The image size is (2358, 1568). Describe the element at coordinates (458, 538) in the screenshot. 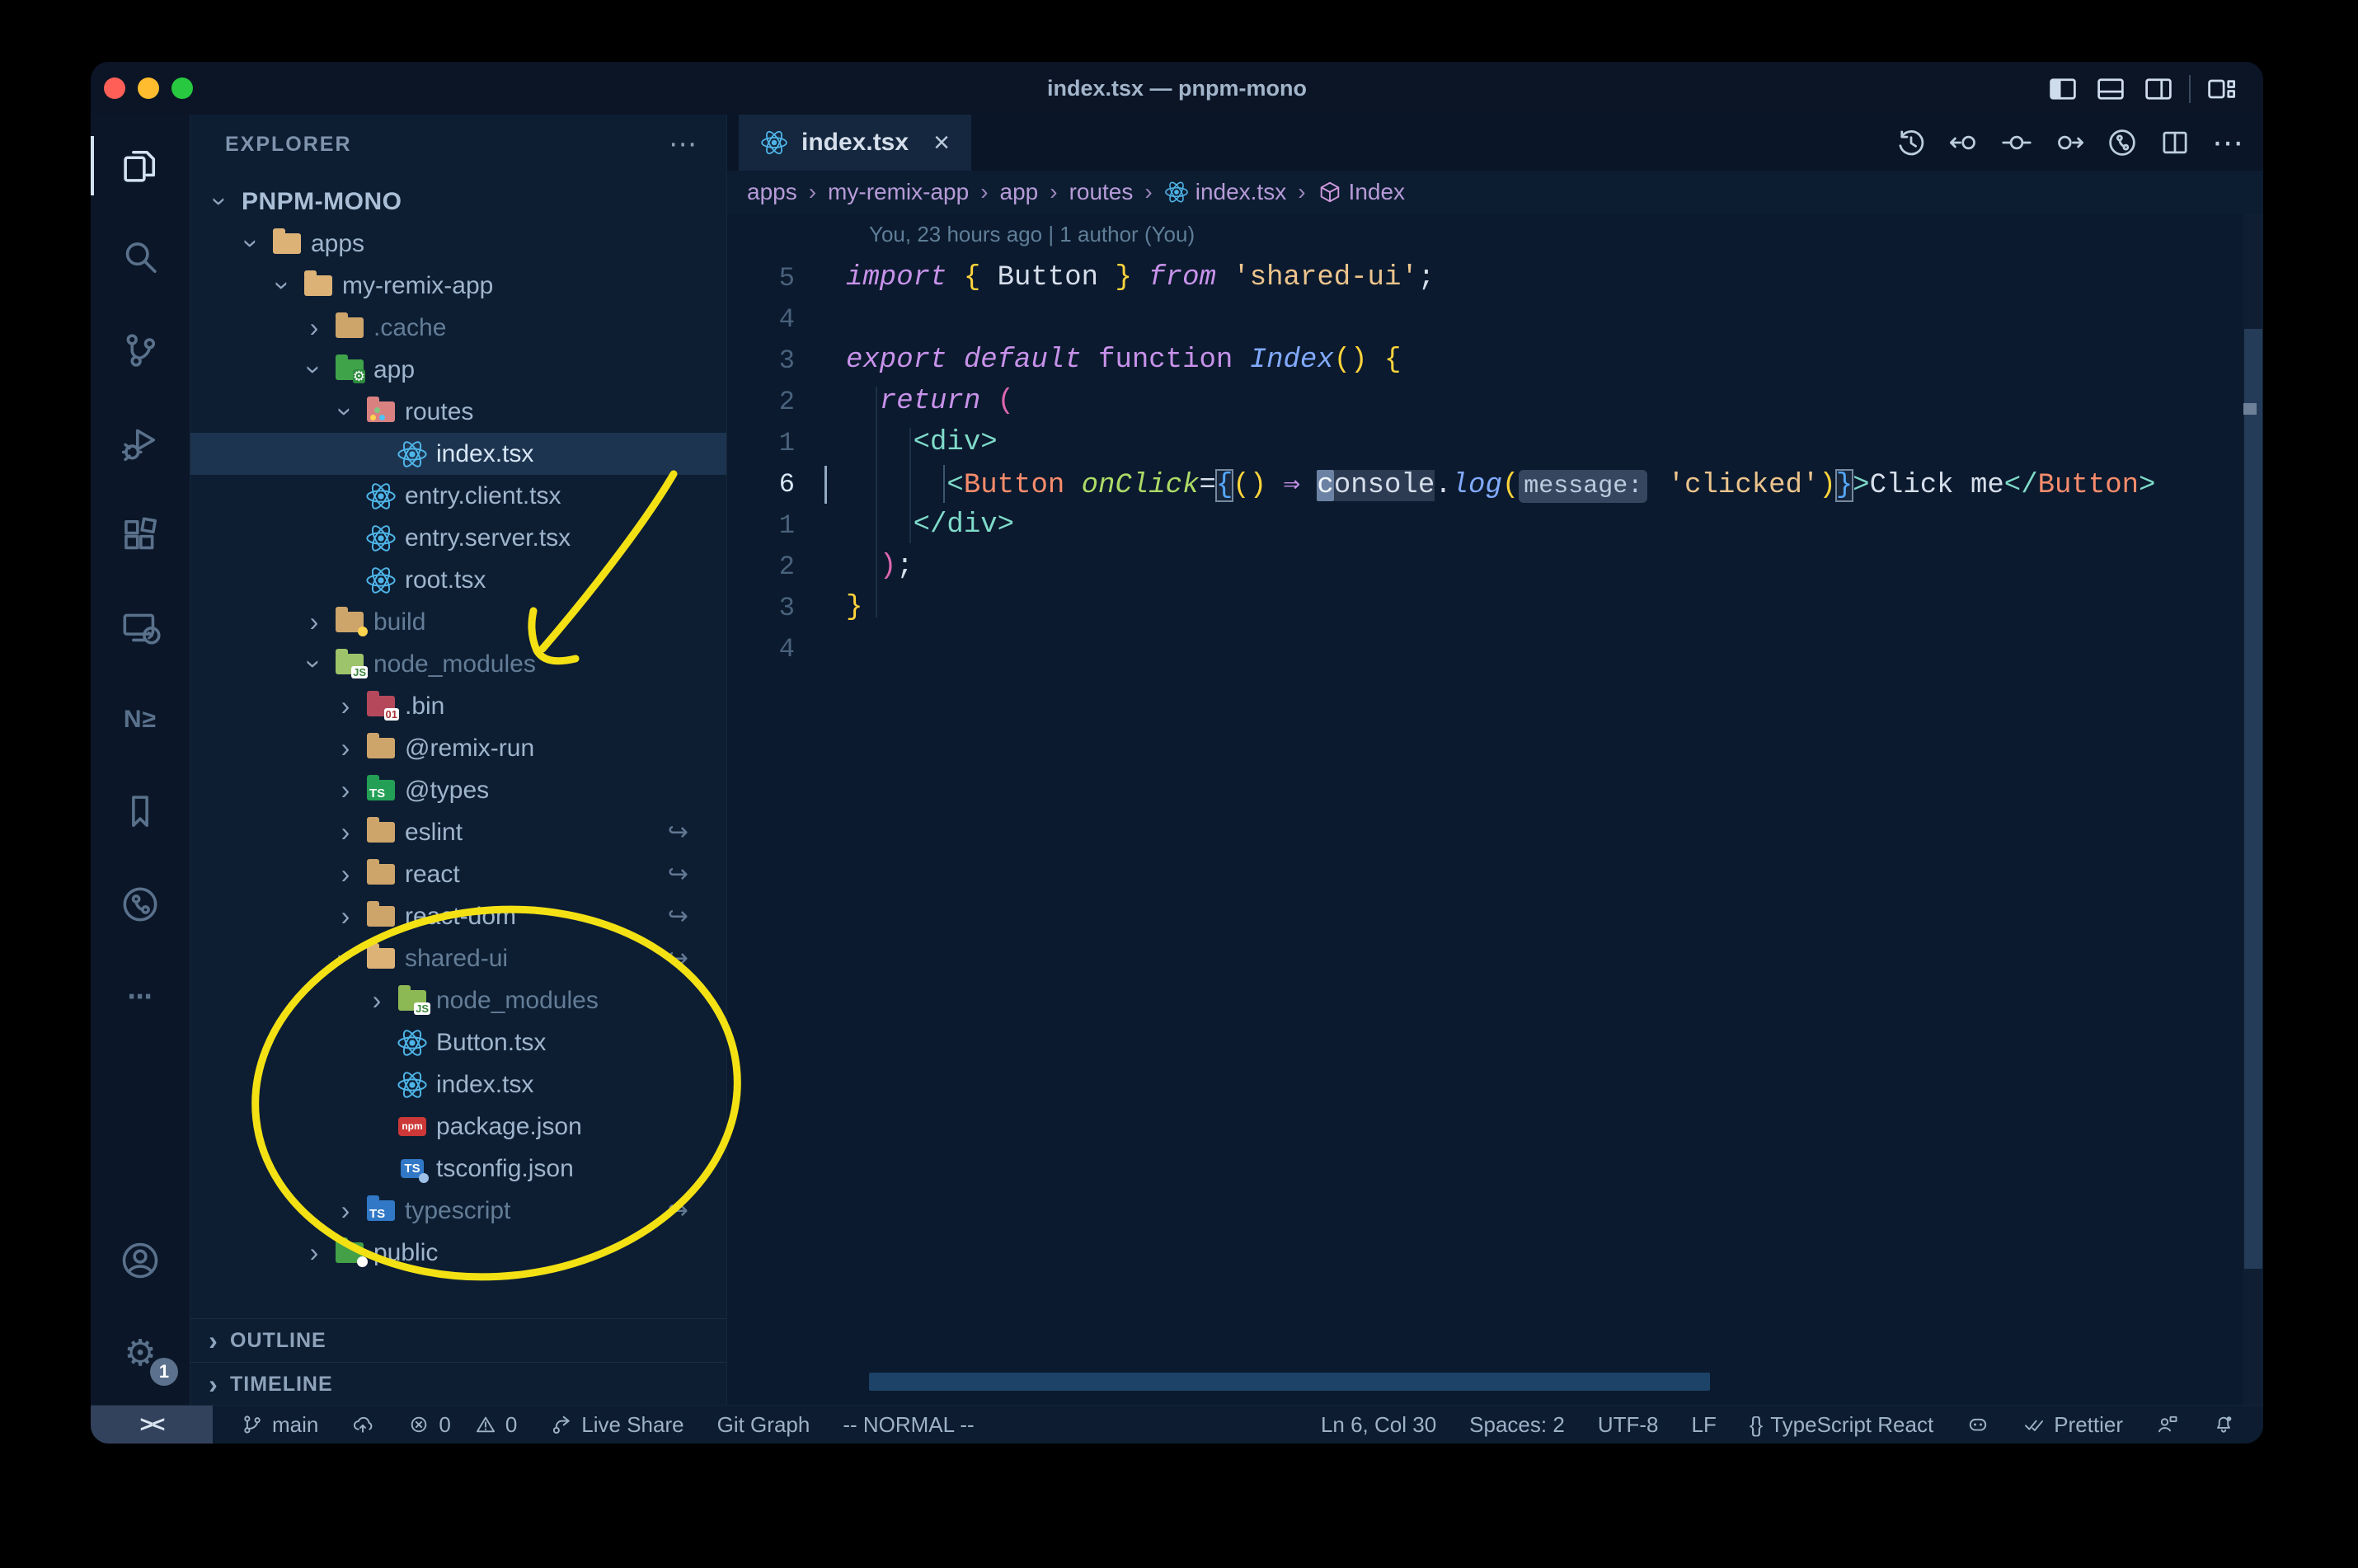

I see `tree-item-entry.server.tsx: ›entry.server.tsx` at that location.